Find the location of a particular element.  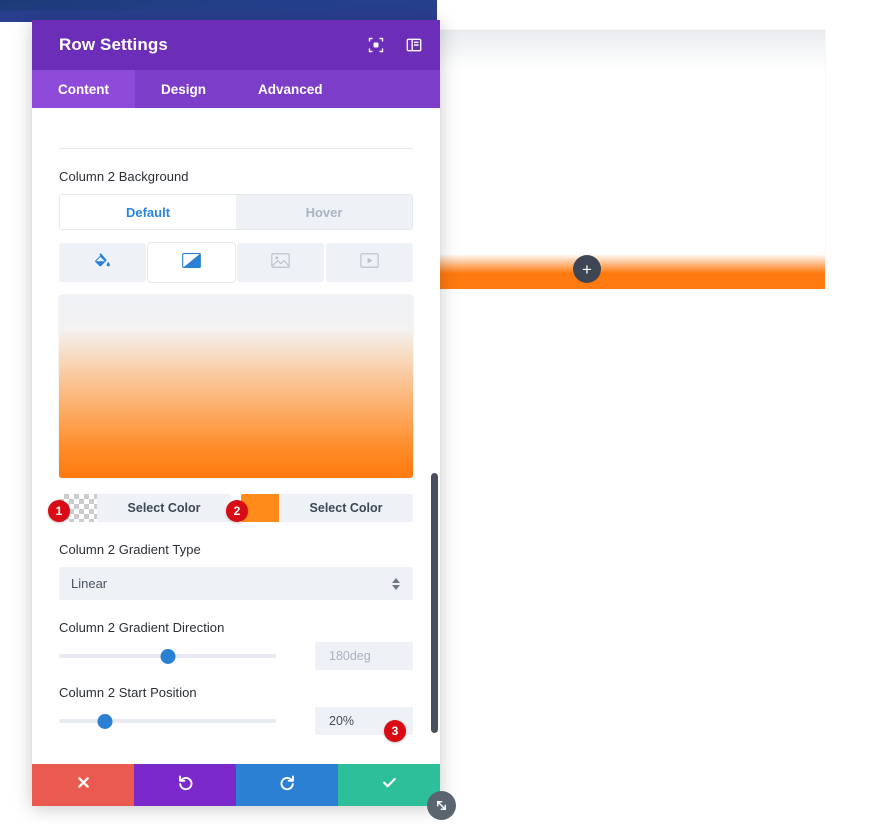

gradient-direction-row: 180deg is located at coordinates (236, 656).